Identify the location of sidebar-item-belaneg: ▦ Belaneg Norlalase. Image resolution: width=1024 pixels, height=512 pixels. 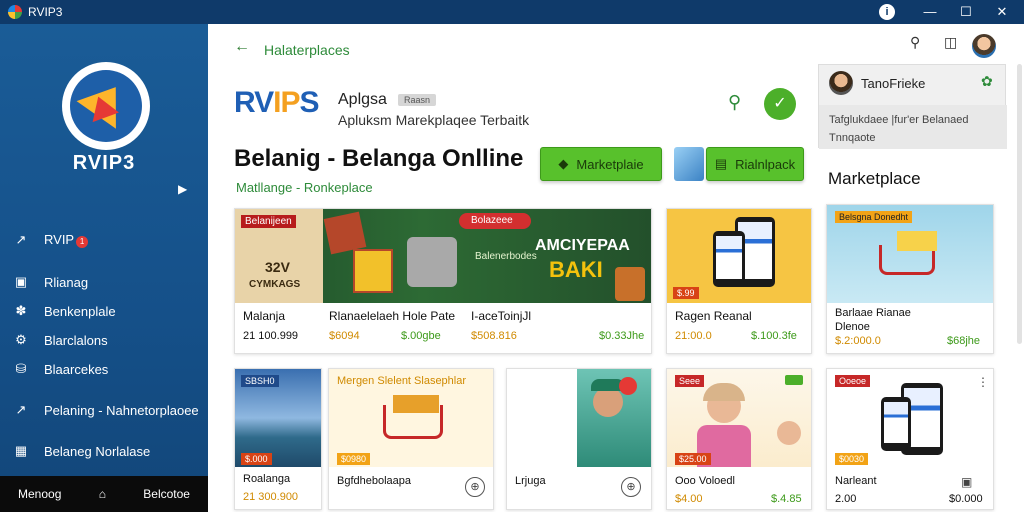
(81, 451).